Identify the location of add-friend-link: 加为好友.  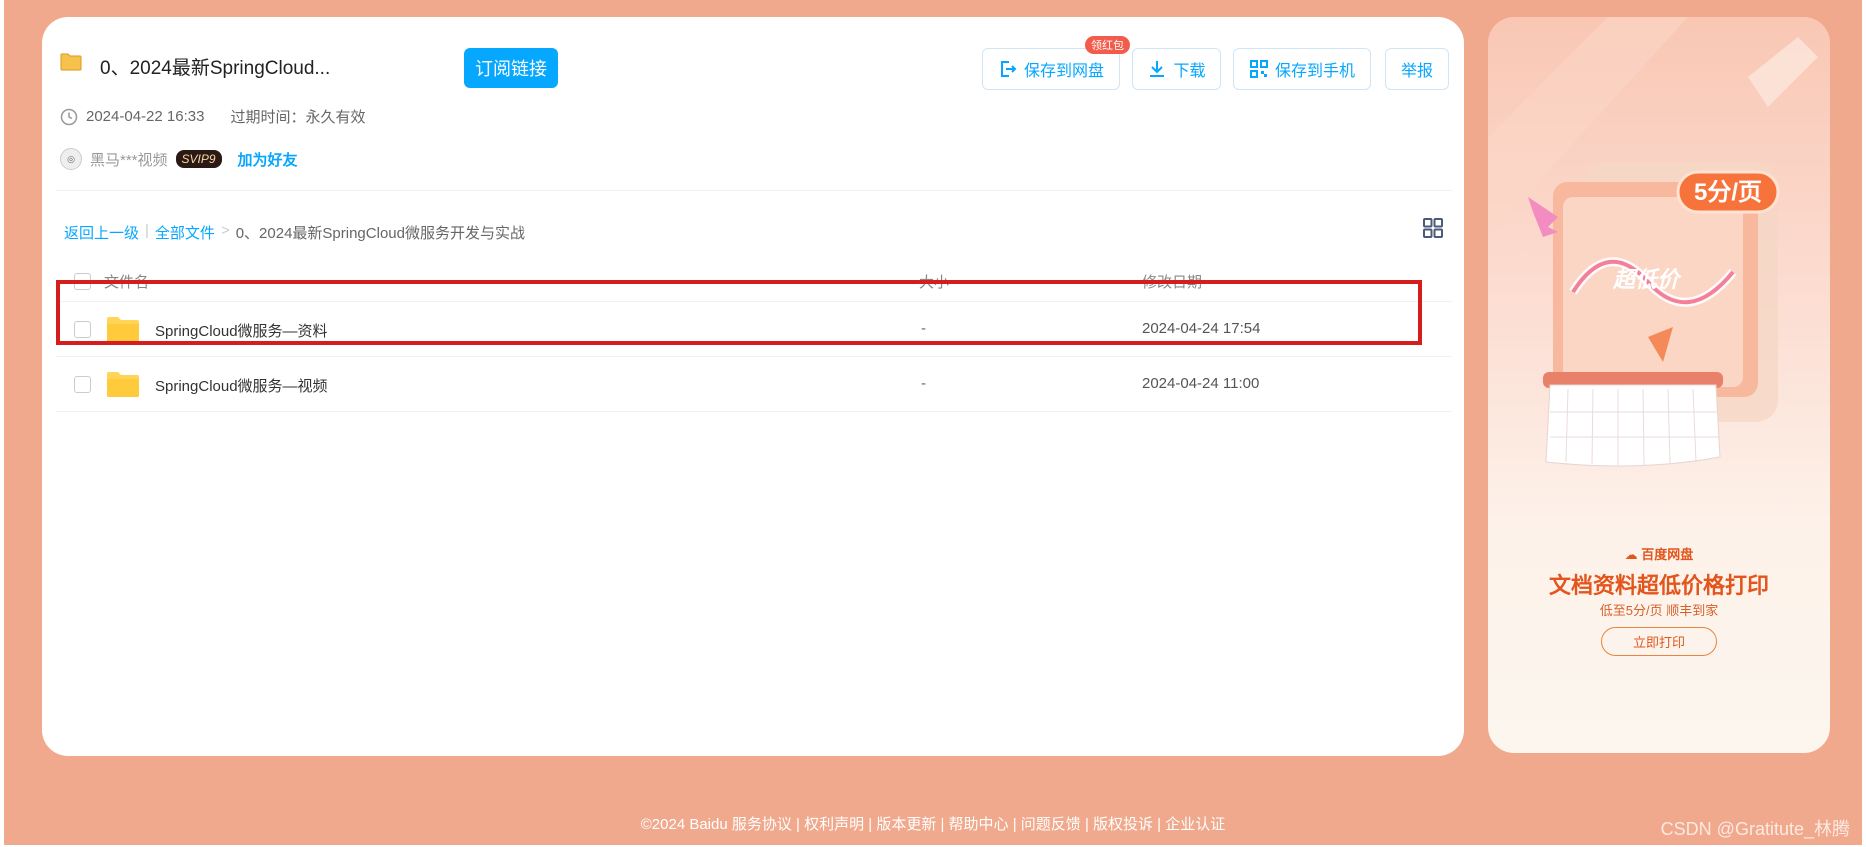
(268, 159).